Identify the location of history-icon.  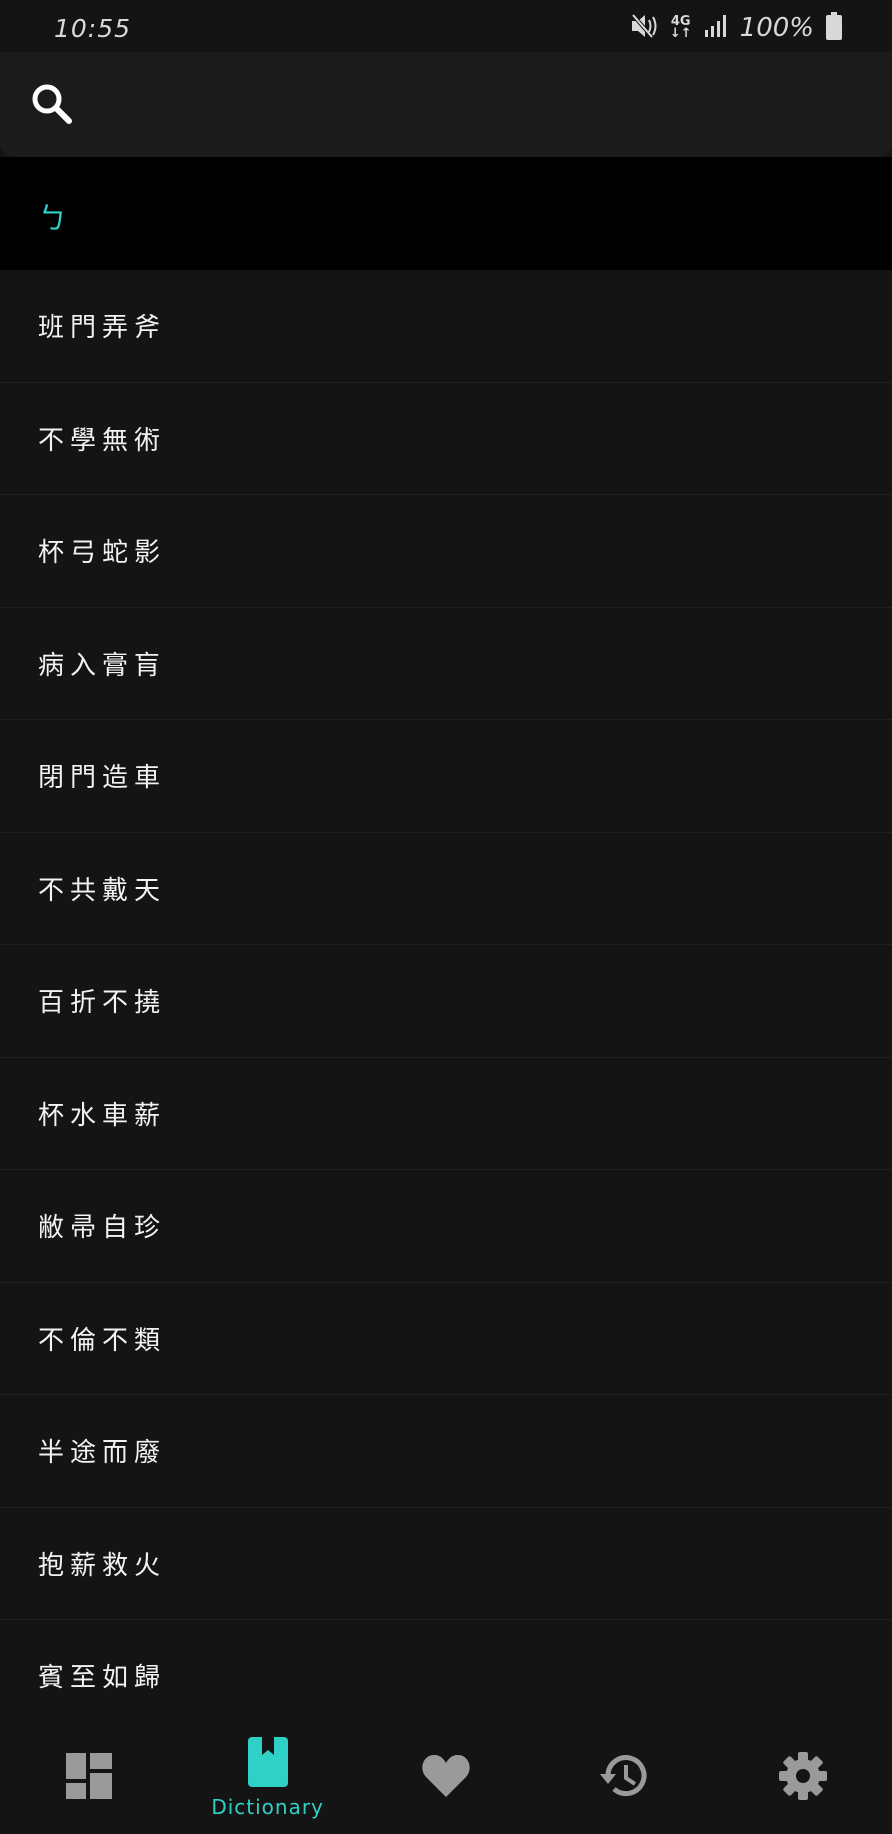
(624, 1778).